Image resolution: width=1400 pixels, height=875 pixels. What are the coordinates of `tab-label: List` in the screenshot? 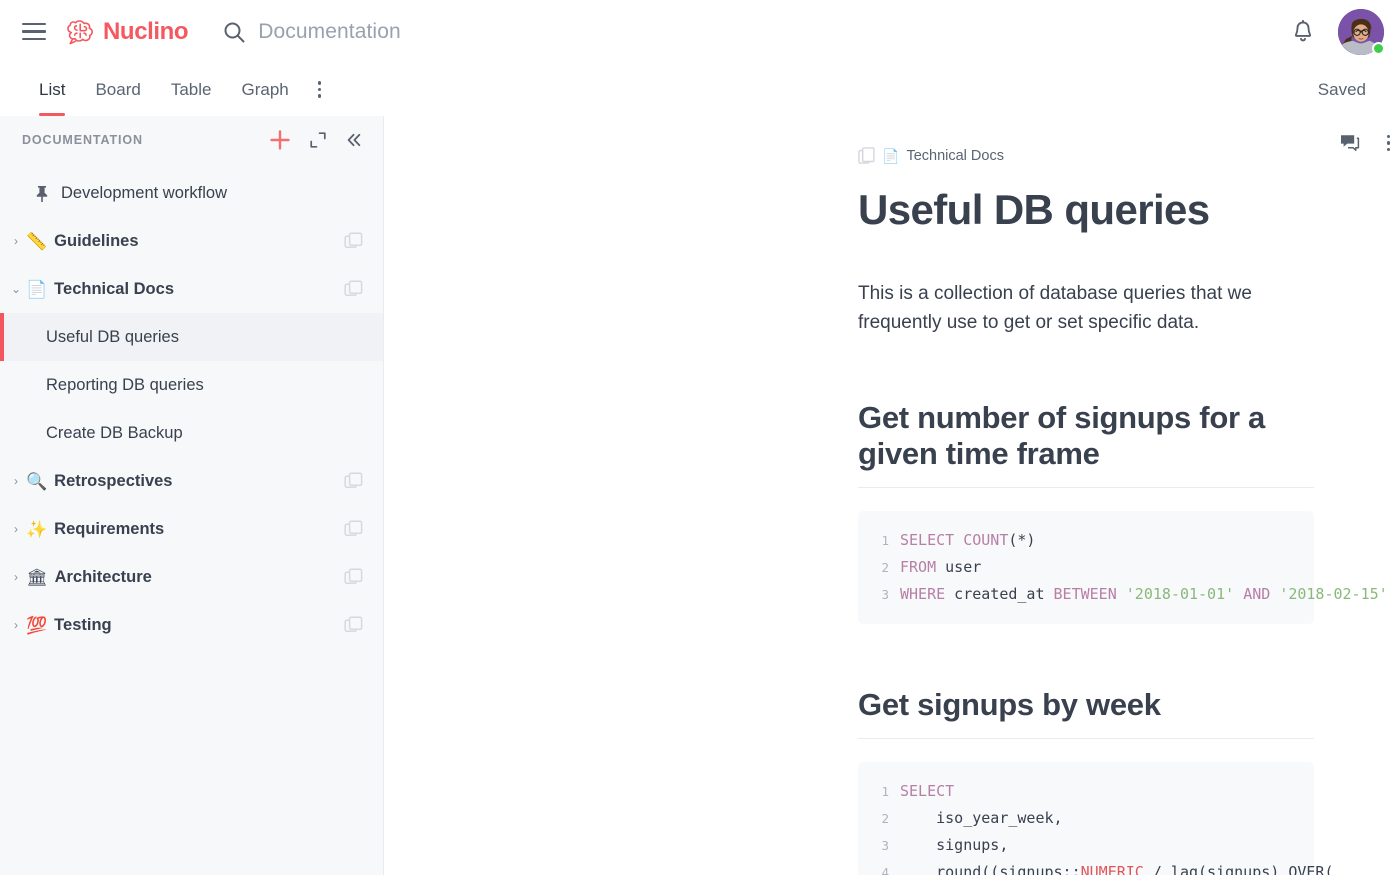 It's located at (52, 89).